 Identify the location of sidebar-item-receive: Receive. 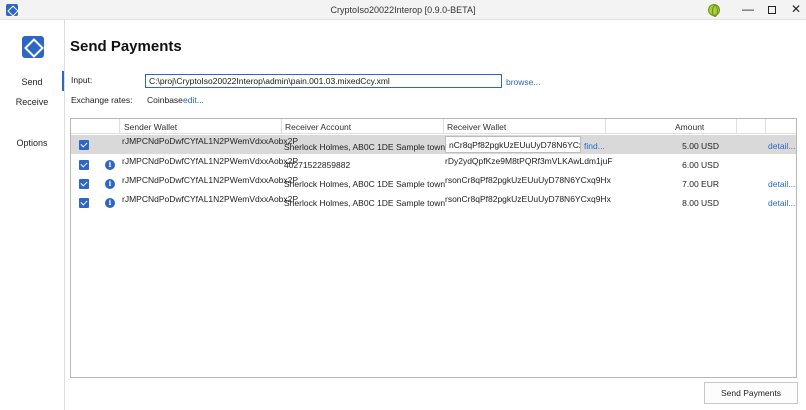
(32, 102).